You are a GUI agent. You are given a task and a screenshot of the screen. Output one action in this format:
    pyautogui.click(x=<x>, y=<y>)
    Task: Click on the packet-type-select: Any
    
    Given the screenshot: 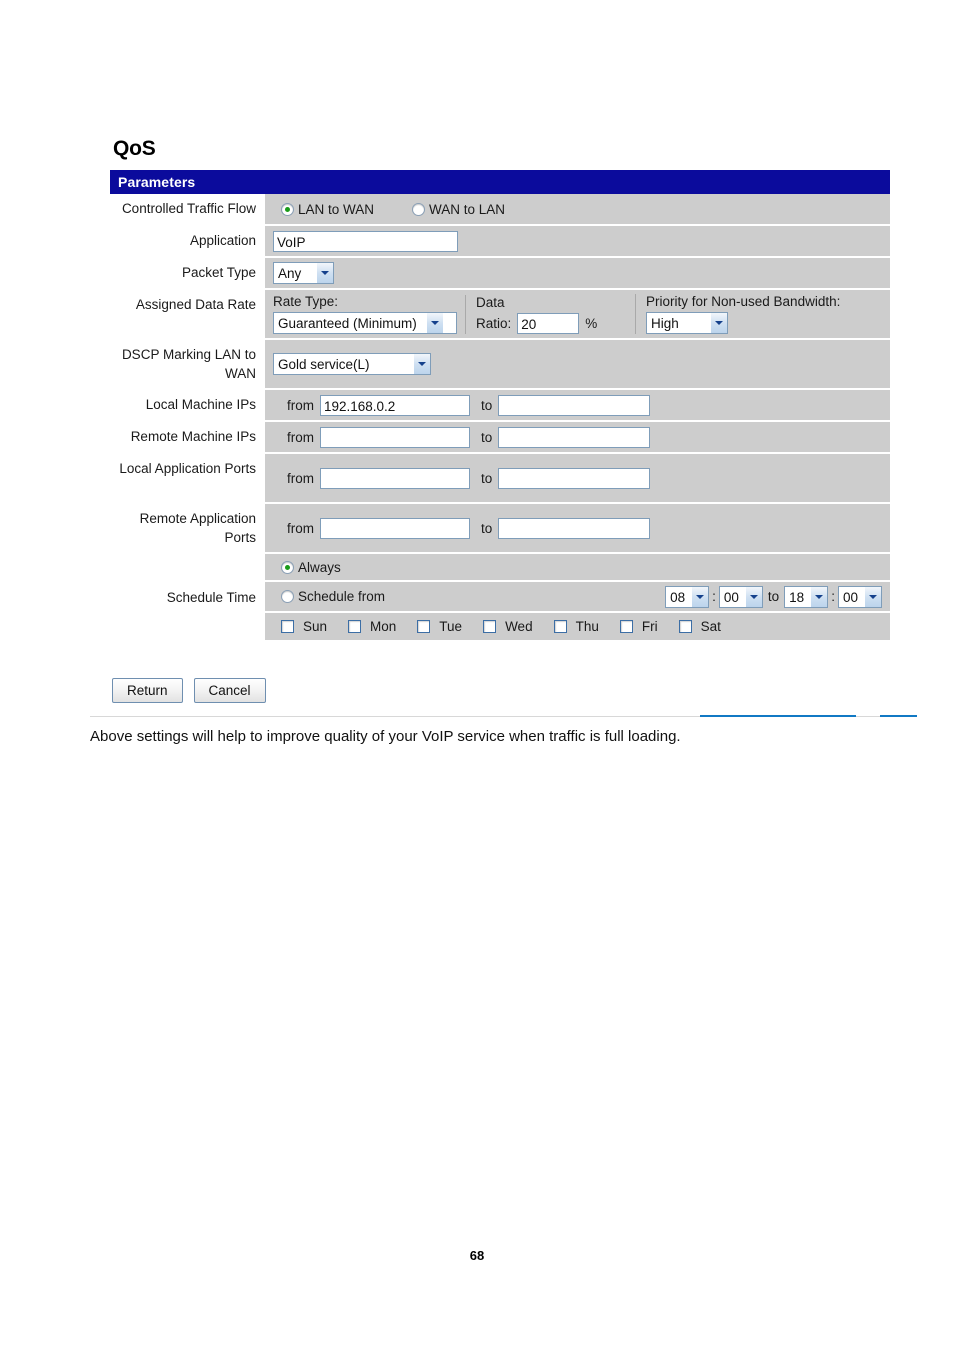 What is the action you would take?
    pyautogui.click(x=303, y=273)
    